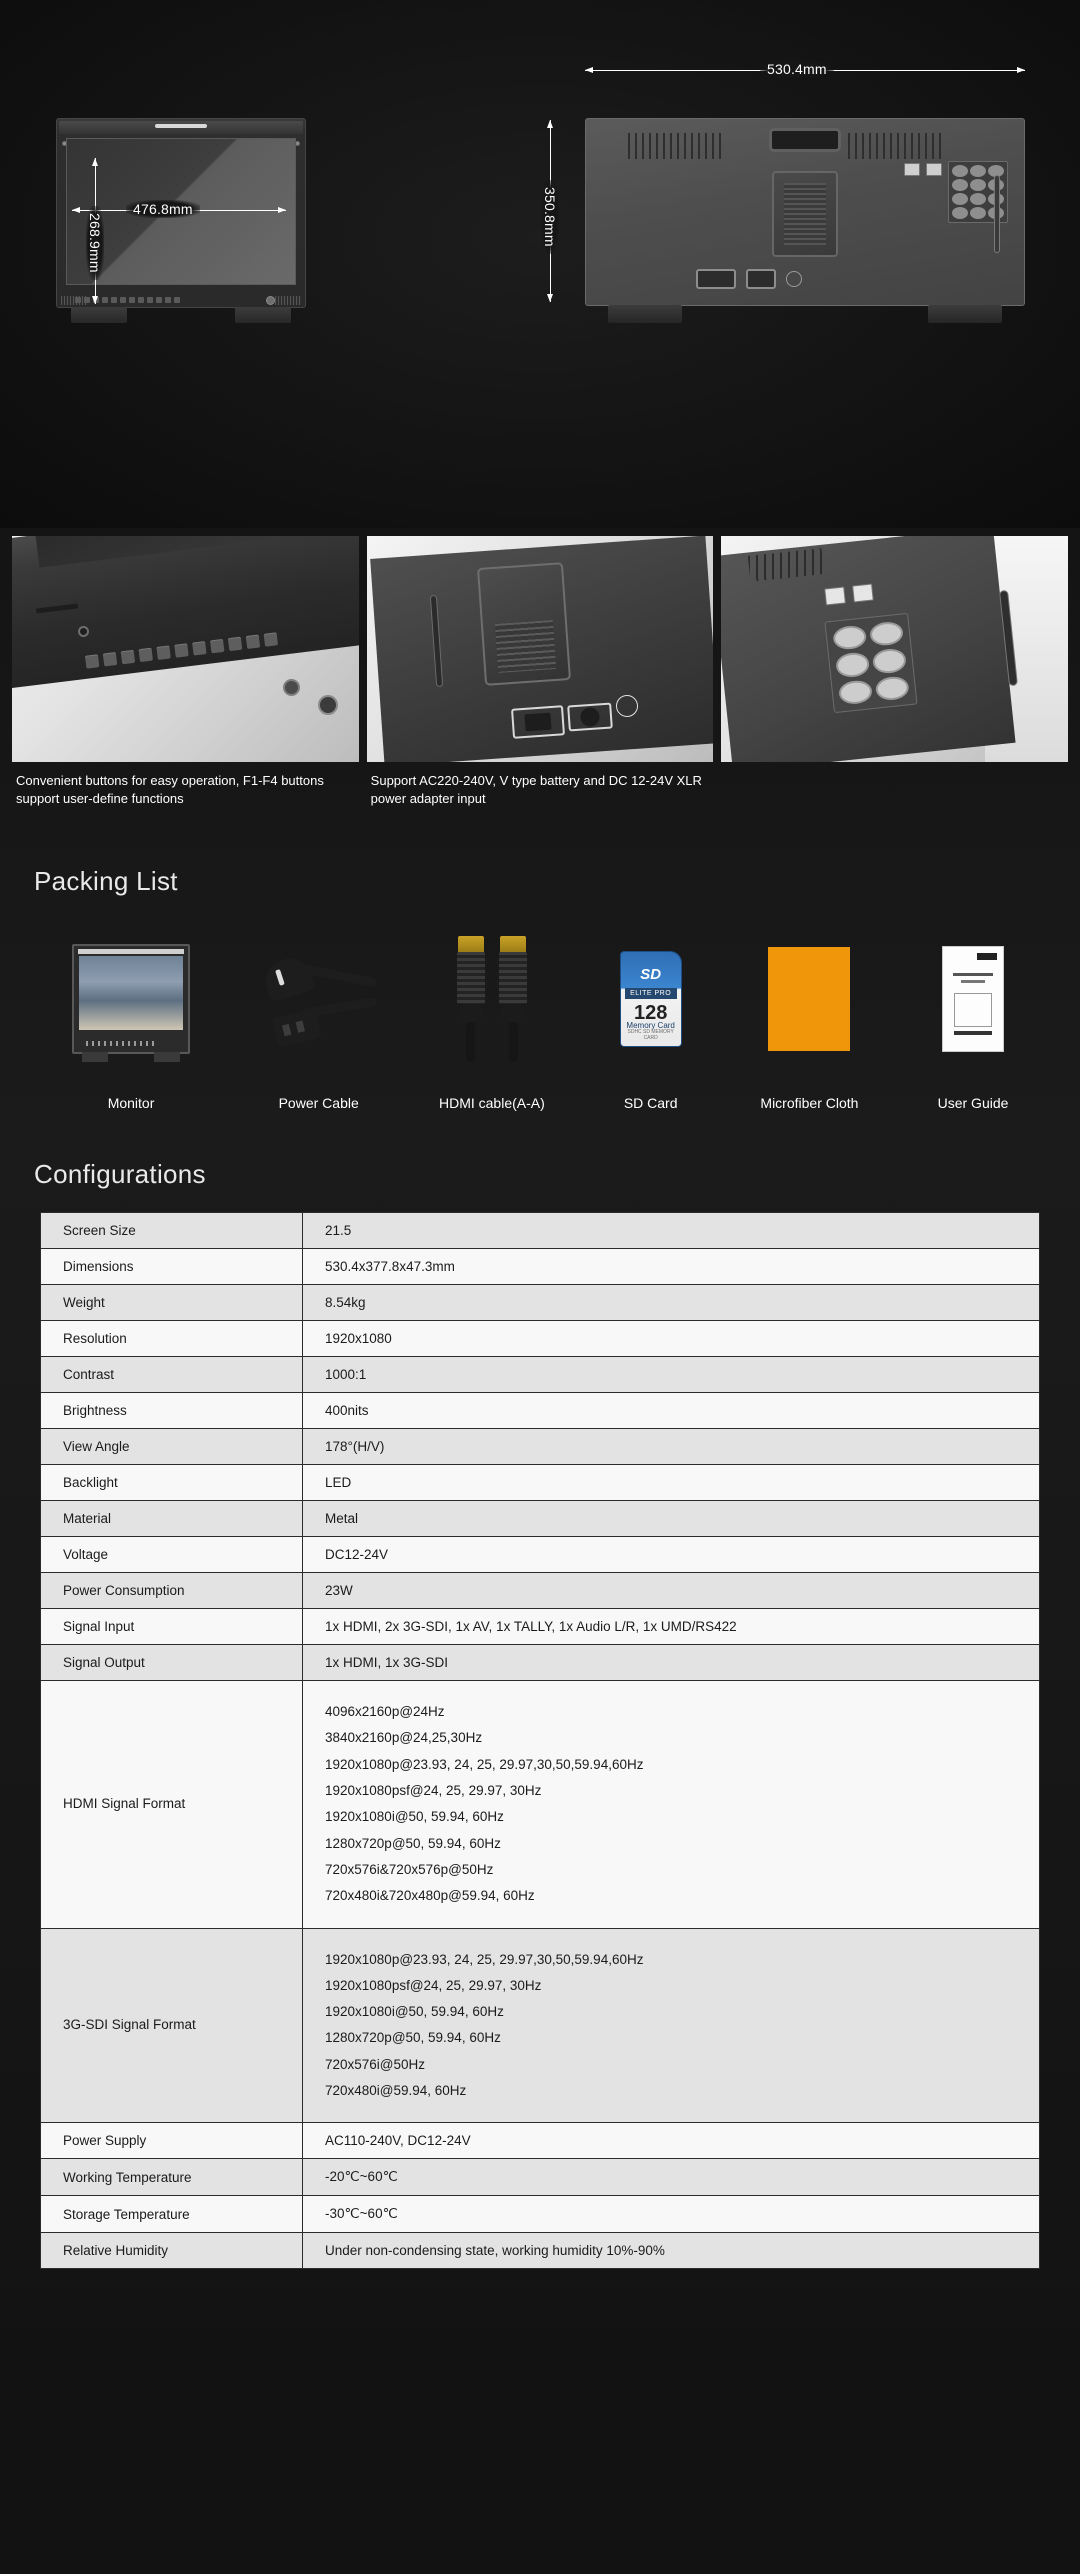 The width and height of the screenshot is (1080, 2574). I want to click on spec-value: -30℃~60℃, so click(671, 2214).